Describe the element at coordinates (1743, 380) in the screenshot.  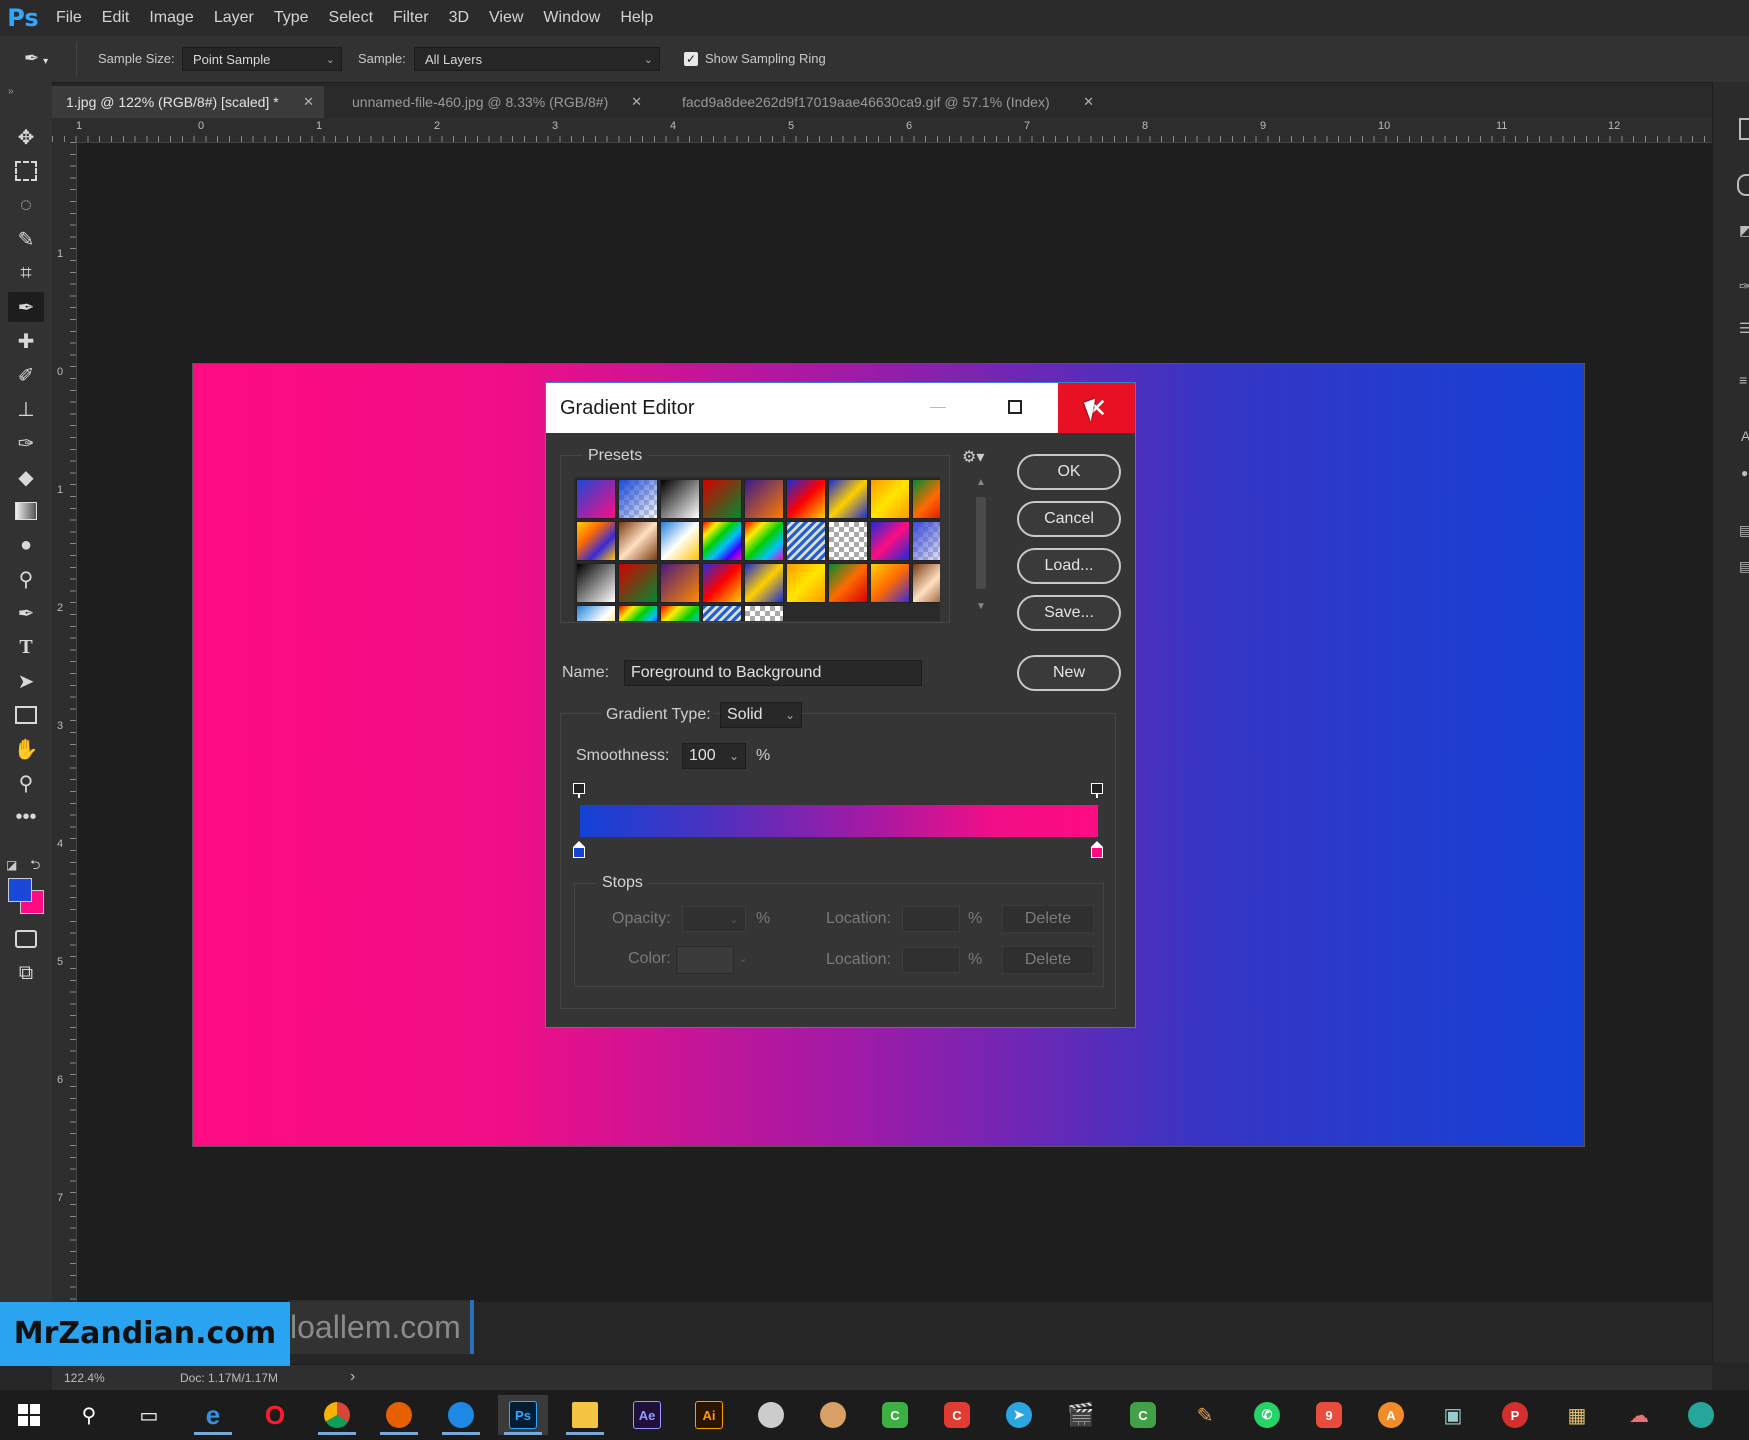
I see `paragraph-icon: ≡` at that location.